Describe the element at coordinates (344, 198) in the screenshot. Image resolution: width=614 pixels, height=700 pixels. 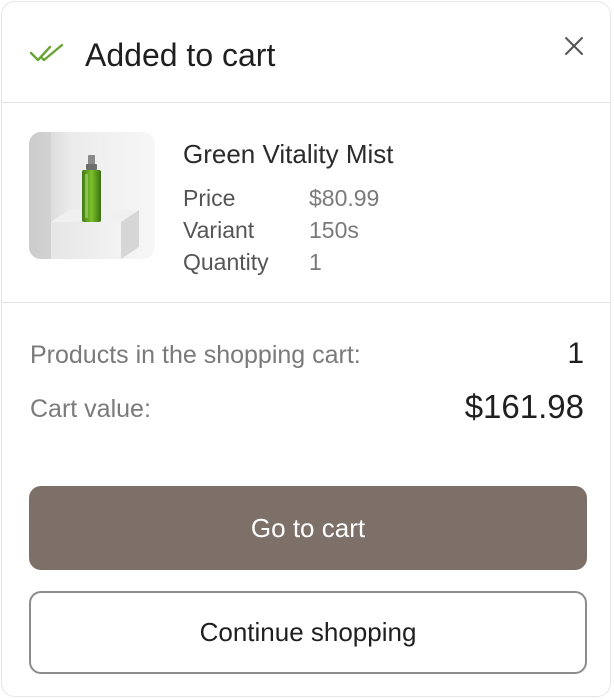
I see `price-value: $80.99` at that location.